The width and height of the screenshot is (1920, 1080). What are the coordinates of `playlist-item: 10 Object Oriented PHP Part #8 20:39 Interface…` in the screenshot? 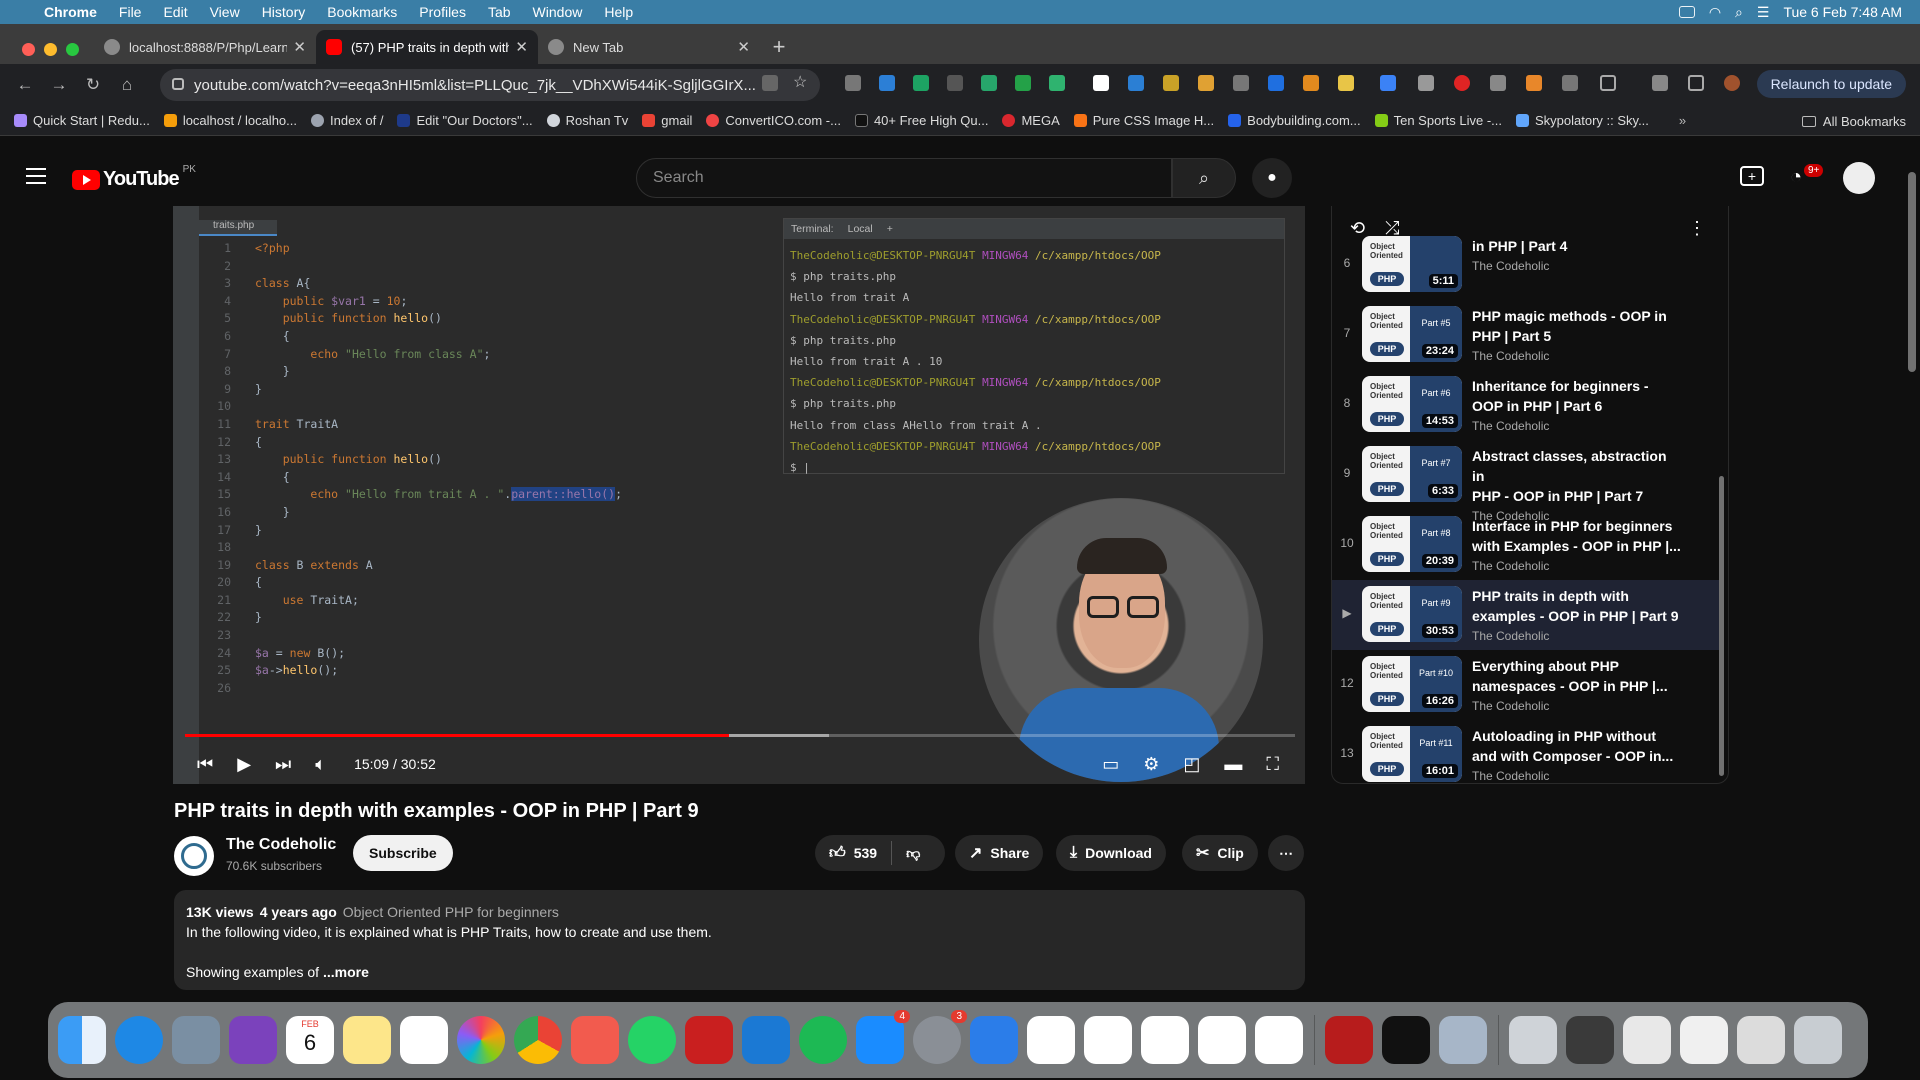 It's located at (1527, 545).